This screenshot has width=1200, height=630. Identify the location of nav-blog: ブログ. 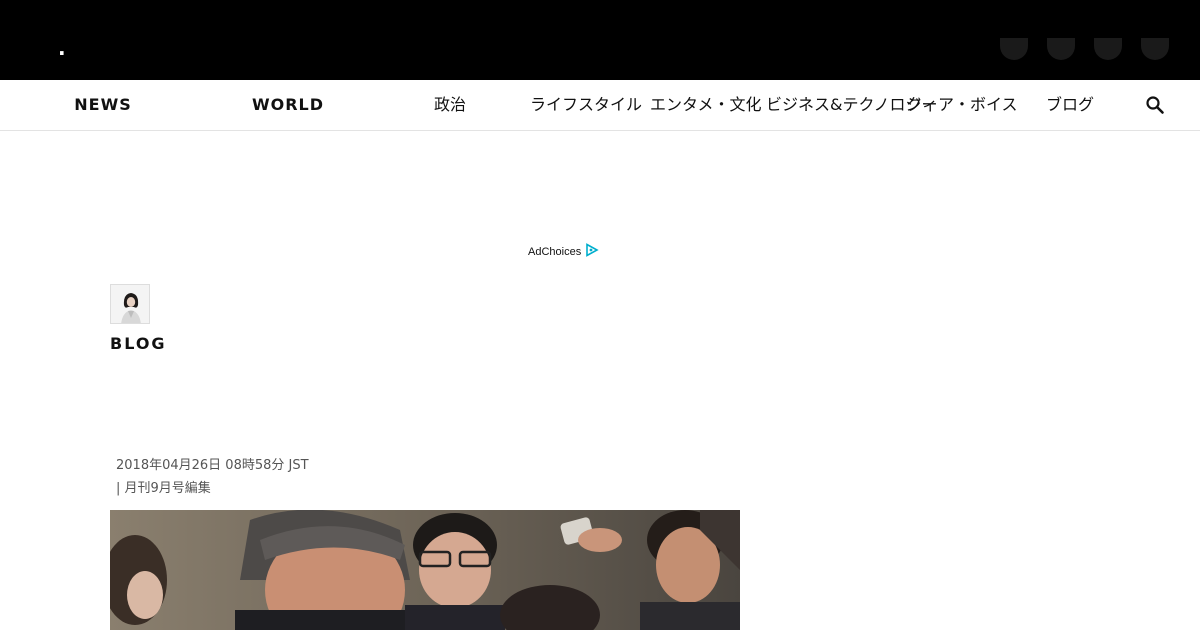
(1070, 105).